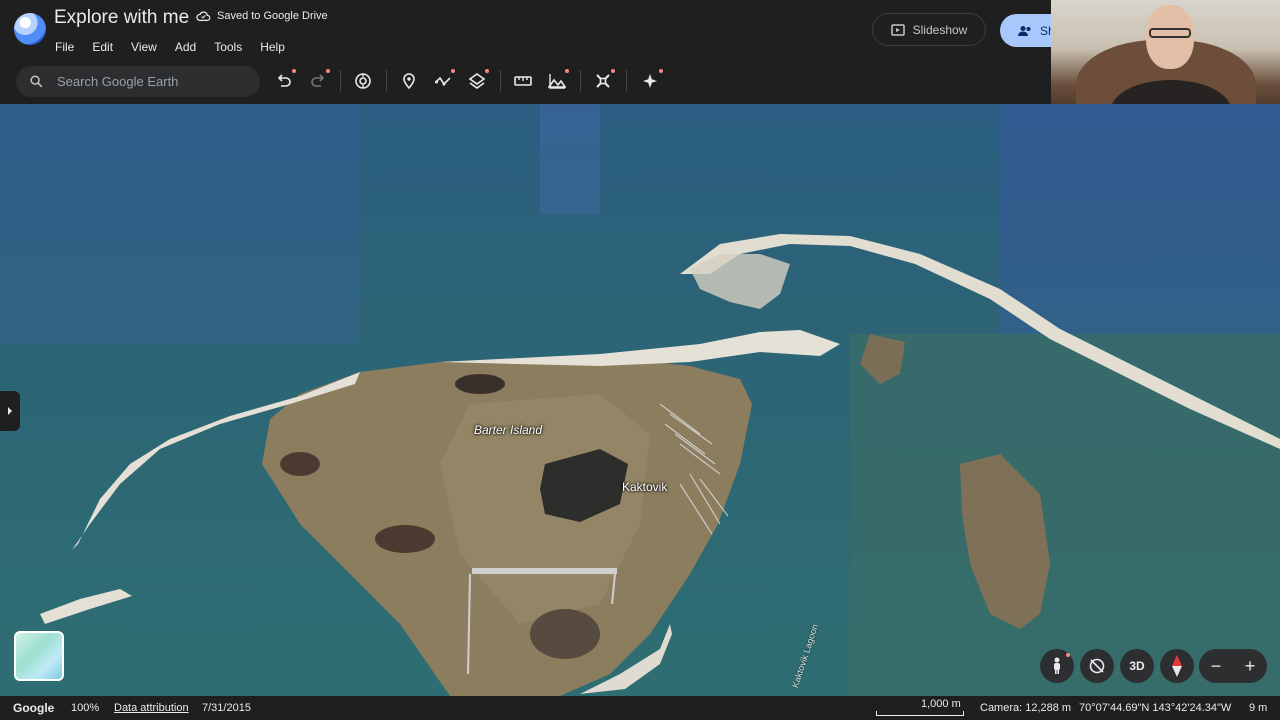  I want to click on compass-icon, so click(1177, 666).